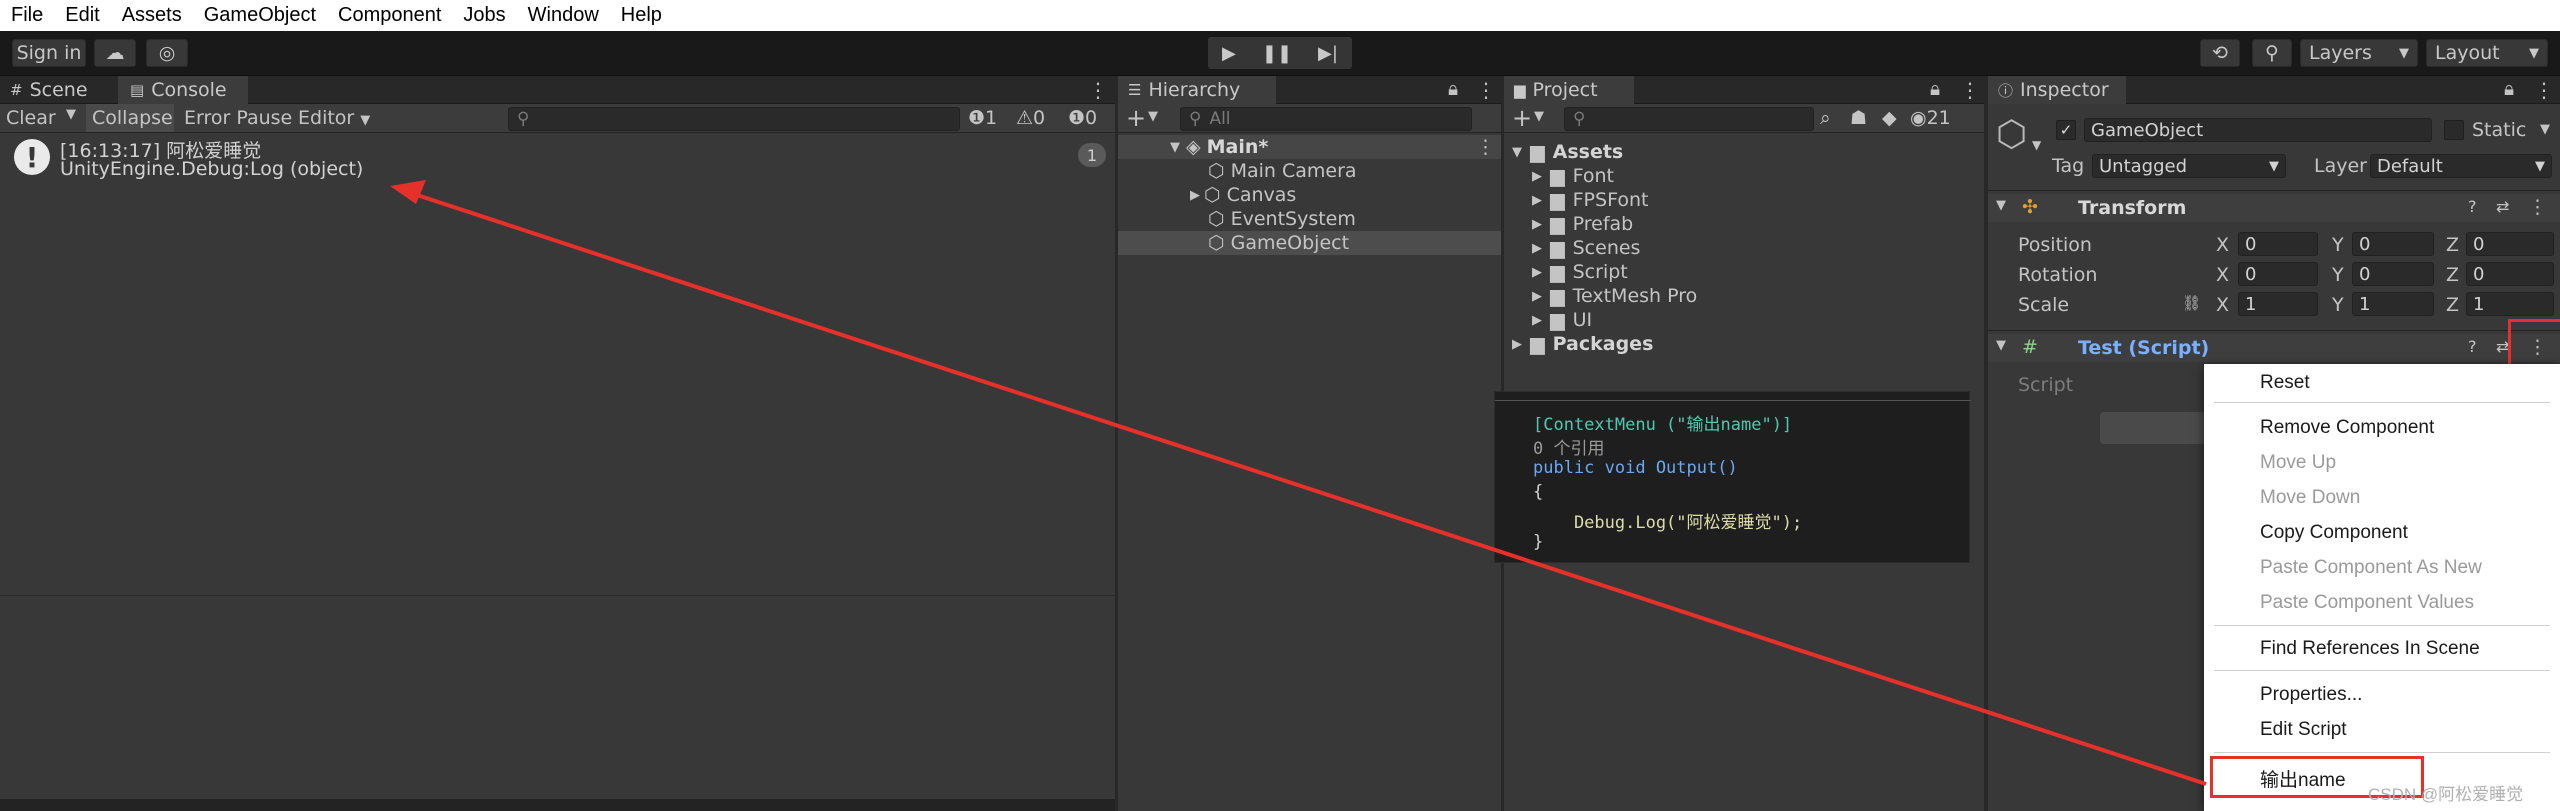 This screenshot has width=2560, height=811. I want to click on arrow-head, so click(408, 192).